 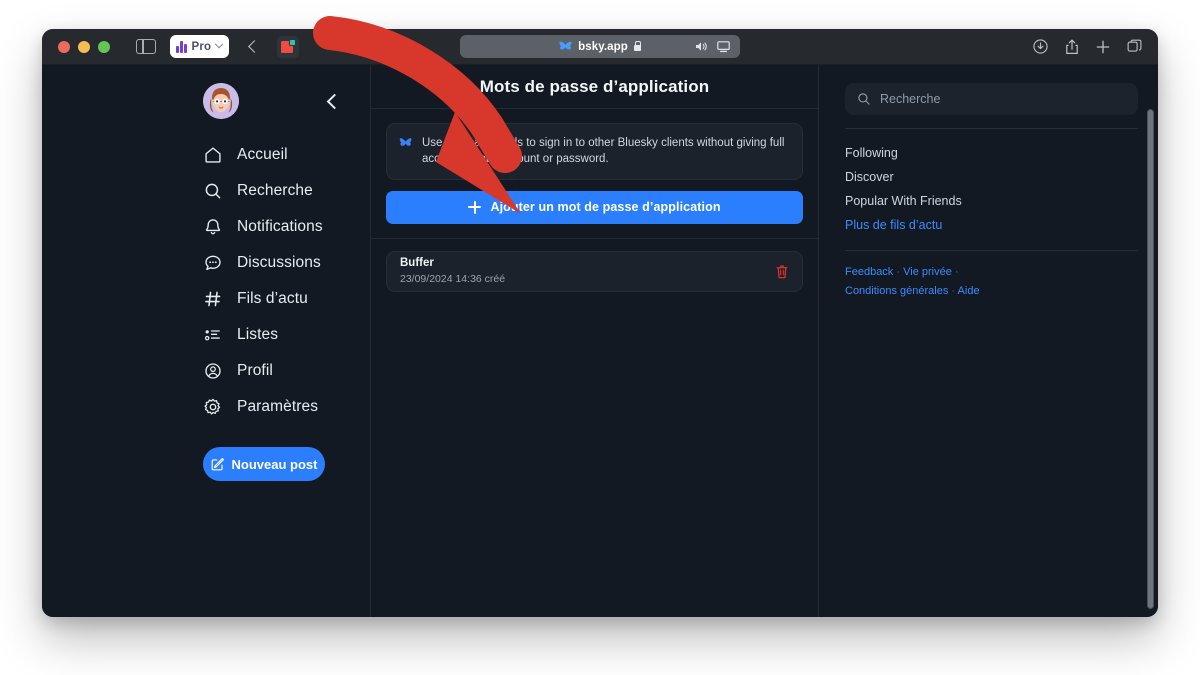 I want to click on collapse-sidebar-button, so click(x=332, y=101).